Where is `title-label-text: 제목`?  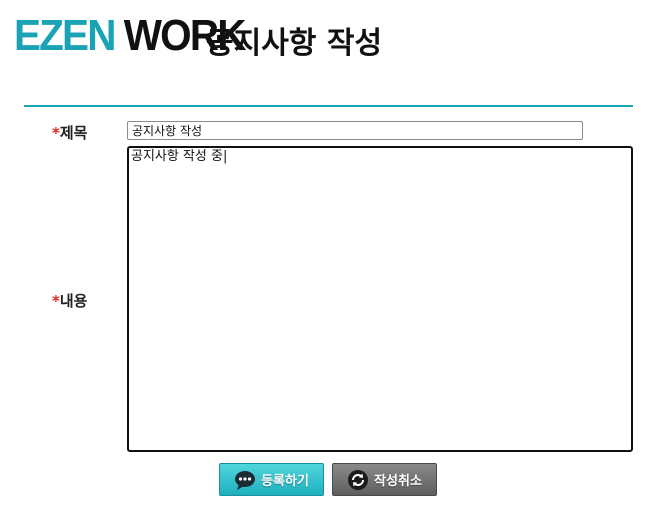 title-label-text: 제목 is located at coordinates (73, 133).